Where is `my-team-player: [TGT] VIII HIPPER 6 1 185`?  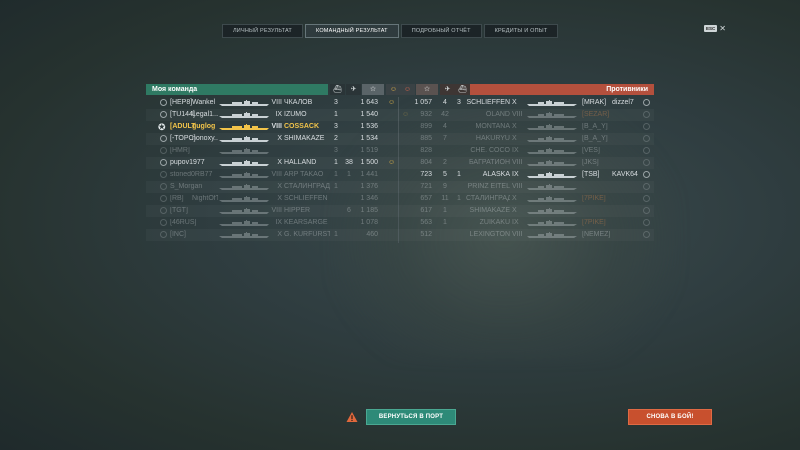 my-team-player: [TGT] VIII HIPPER 6 1 185 is located at coordinates (272, 211).